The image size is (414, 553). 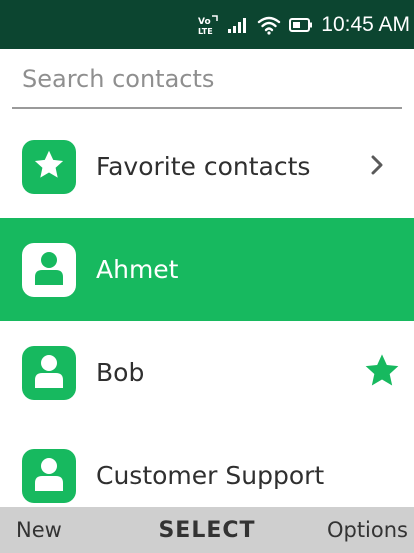 What do you see at coordinates (210, 475) in the screenshot?
I see `list-item-label: Customer Support` at bounding box center [210, 475].